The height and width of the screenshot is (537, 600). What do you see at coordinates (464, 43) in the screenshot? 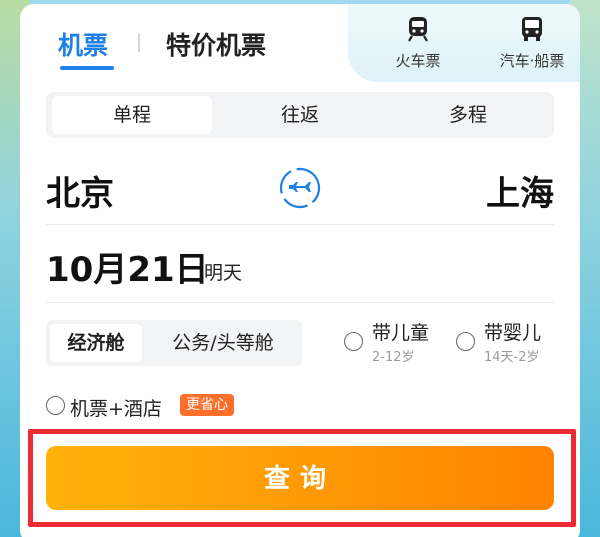
I see `other-transport-modes: 火车票 汽车·船票` at bounding box center [464, 43].